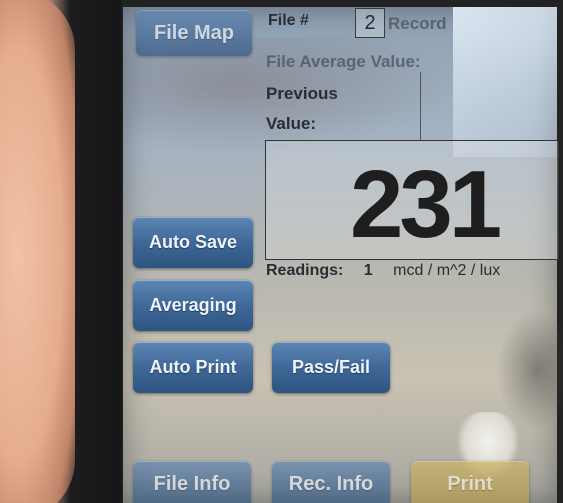 The width and height of the screenshot is (563, 503). Describe the element at coordinates (343, 61) in the screenshot. I see `file-average-label: File Average Value:` at that location.